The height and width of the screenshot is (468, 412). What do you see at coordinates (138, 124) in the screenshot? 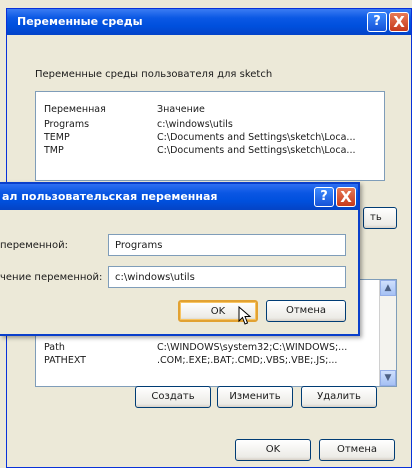
I see `list-item: Programs c:\windows\utils` at bounding box center [138, 124].